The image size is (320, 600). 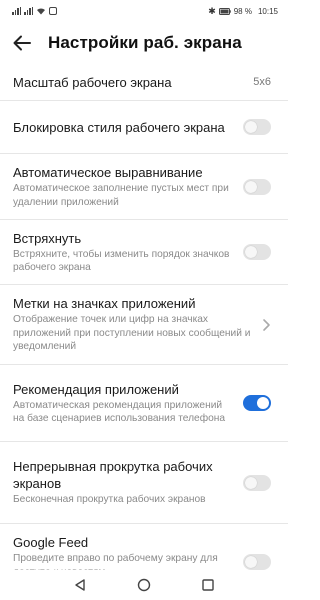 What do you see at coordinates (208, 585) in the screenshot?
I see `square-recents-icon` at bounding box center [208, 585].